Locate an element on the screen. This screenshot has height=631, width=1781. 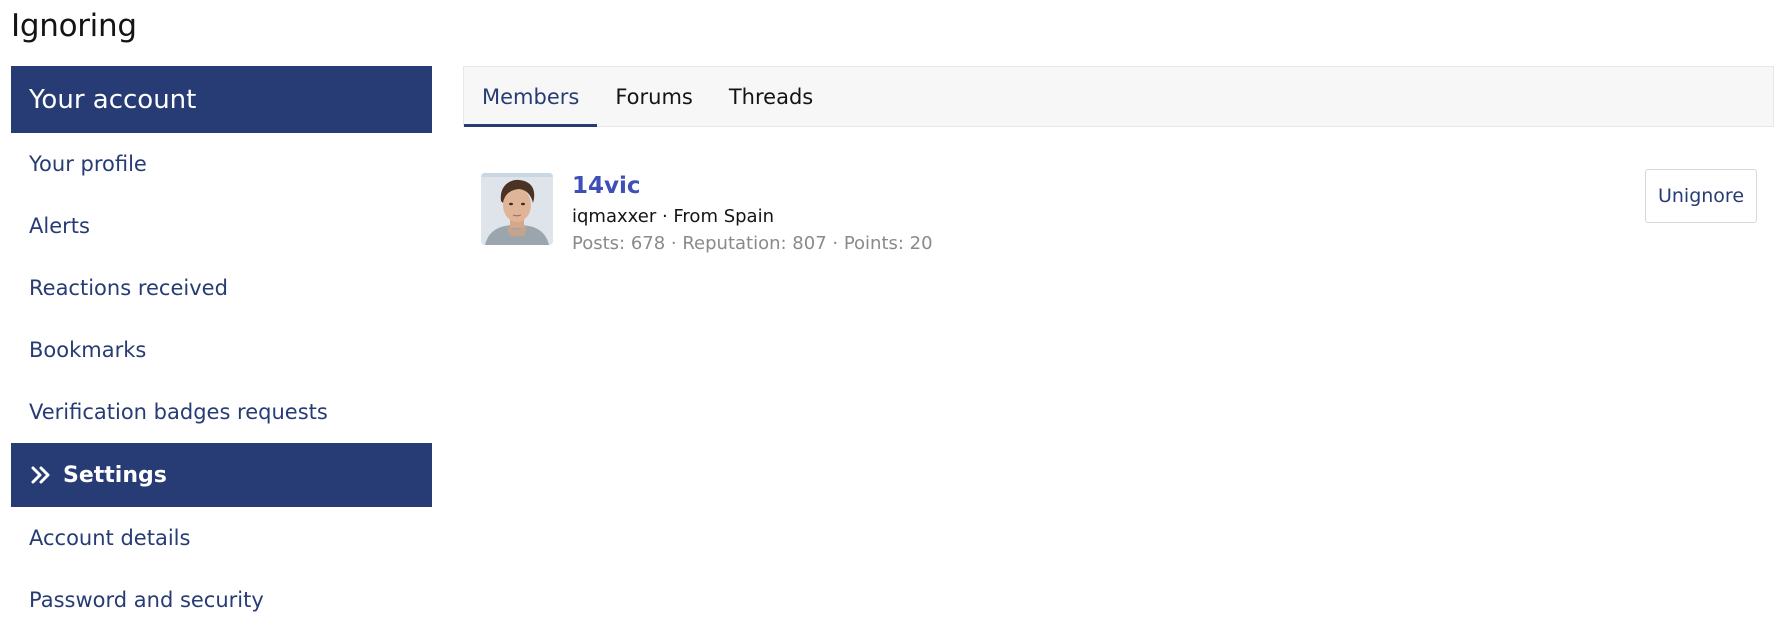
member-title-location: iqmaxxer · From Spain is located at coordinates (673, 216).